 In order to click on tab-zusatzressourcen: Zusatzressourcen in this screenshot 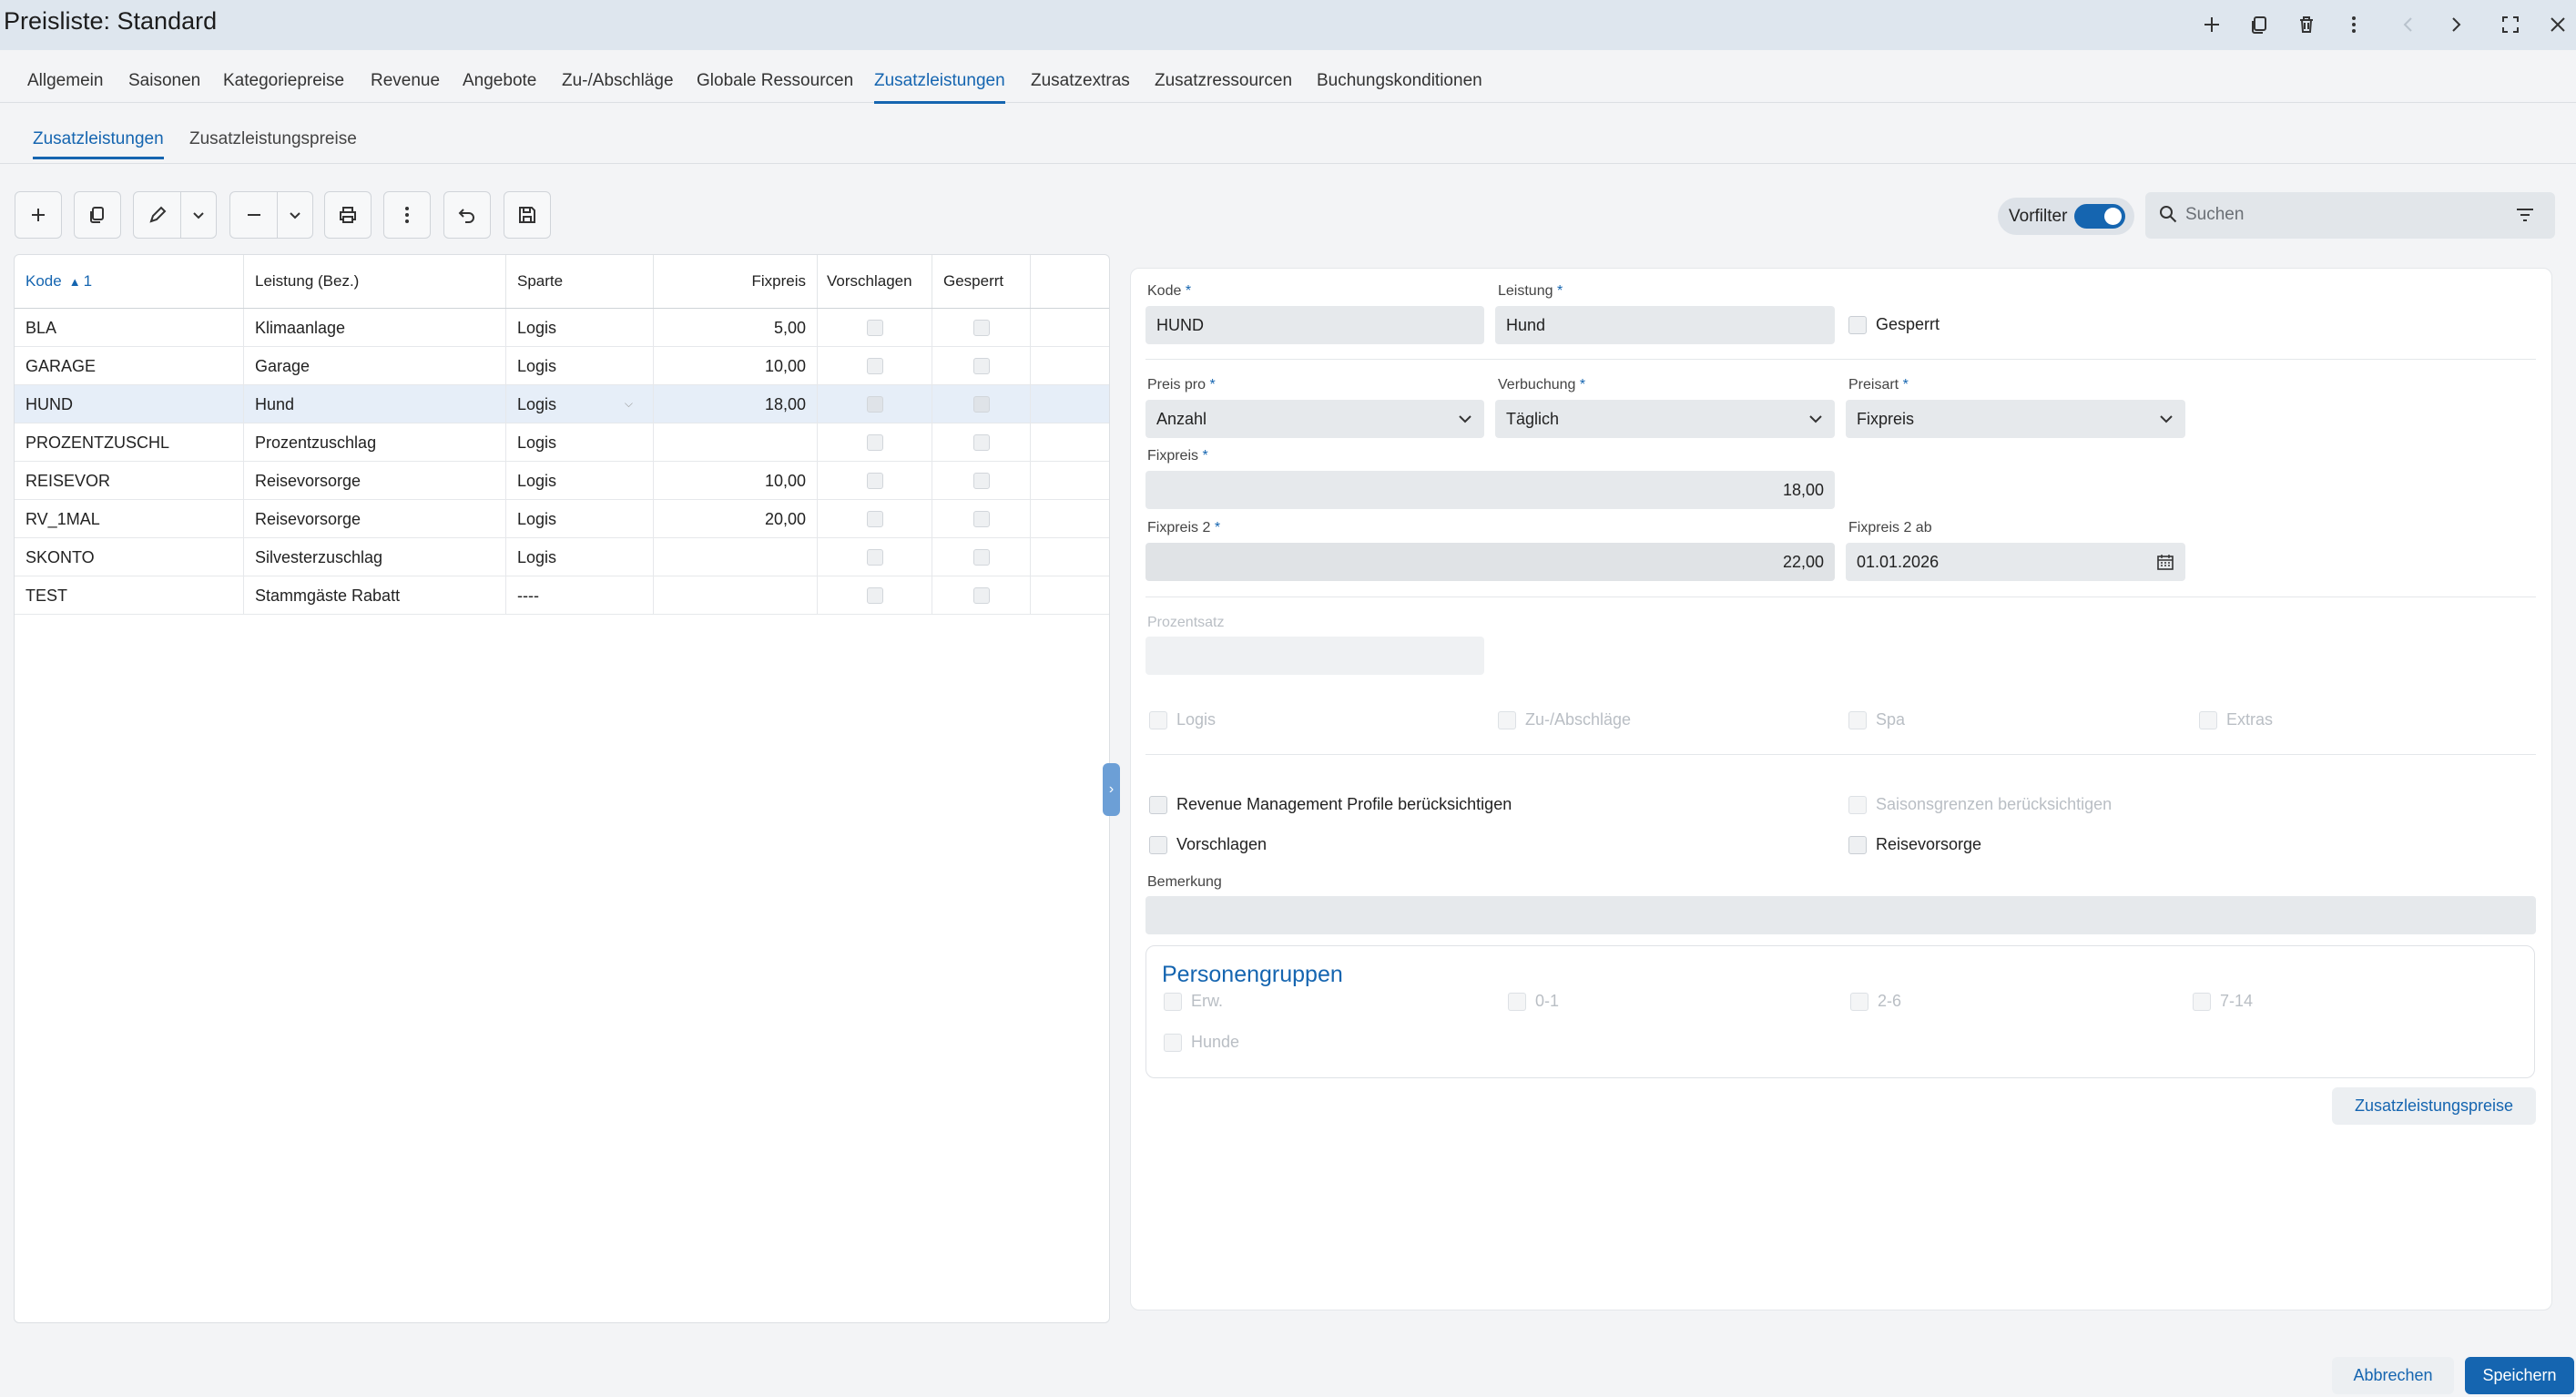, I will do `click(1223, 81)`.